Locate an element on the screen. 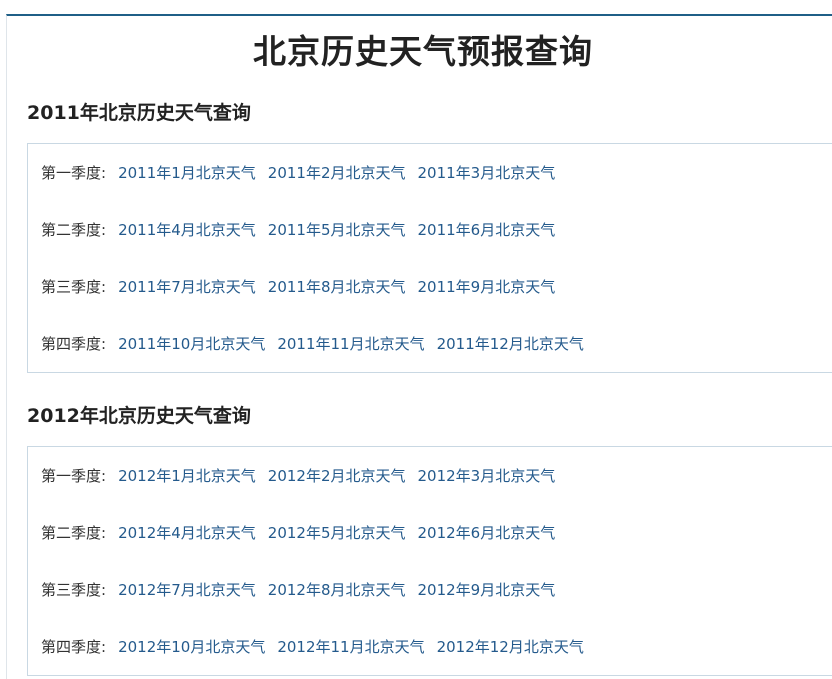 This screenshot has height=679, width=832. month-link: 2012年1月北京天气 is located at coordinates (187, 476).